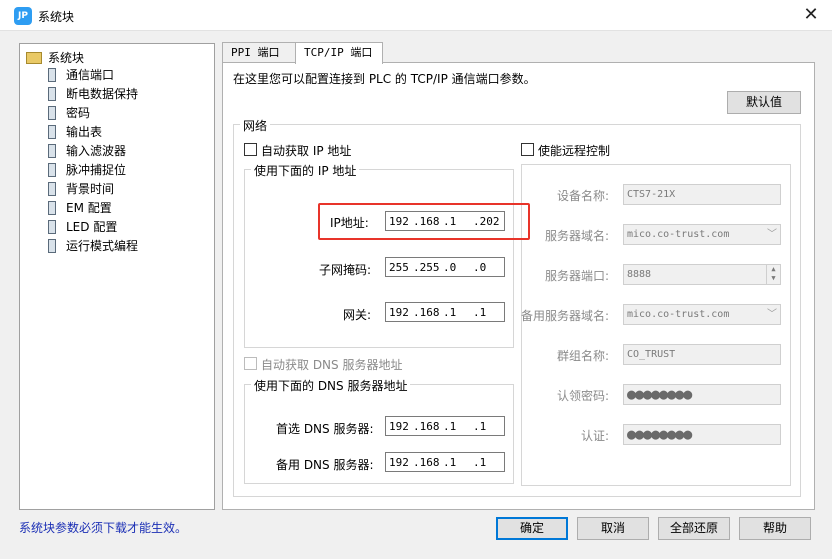 This screenshot has height=559, width=832. What do you see at coordinates (574, 151) in the screenshot?
I see `remote-control-label: 使能远程控制` at bounding box center [574, 151].